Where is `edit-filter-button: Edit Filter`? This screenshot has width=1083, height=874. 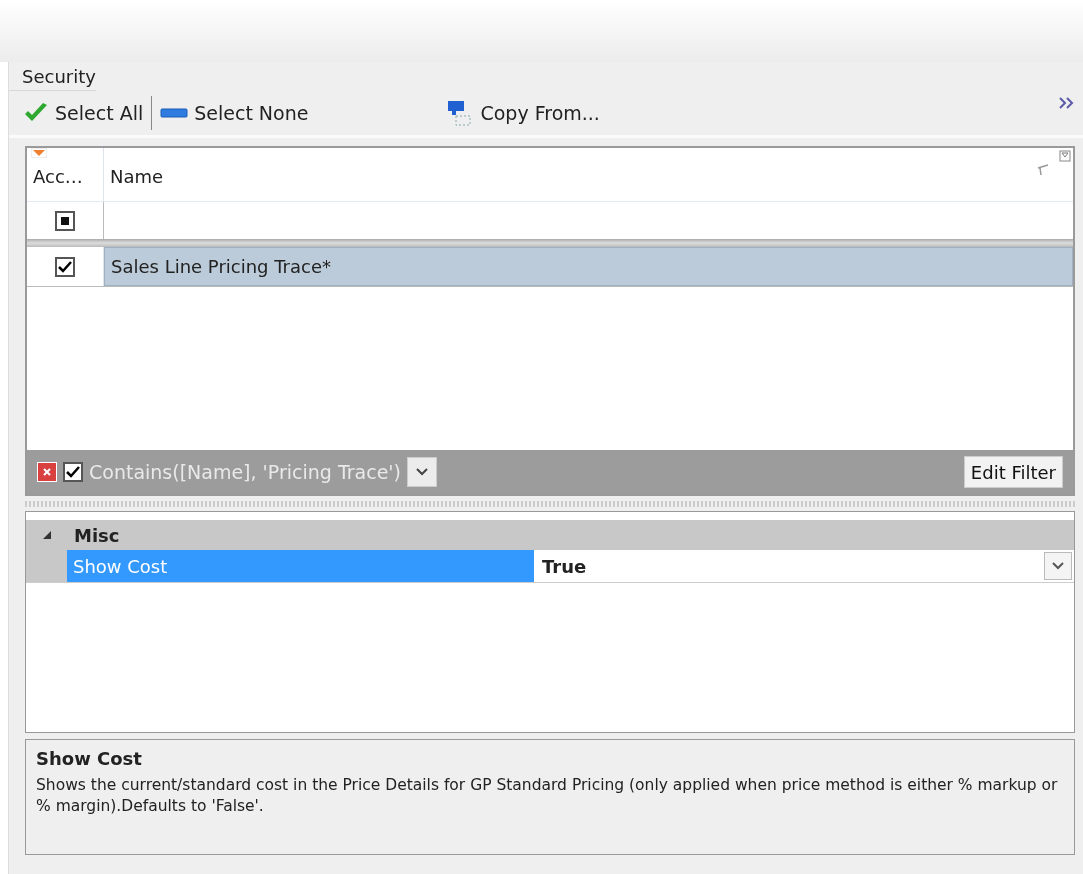
edit-filter-button: Edit Filter is located at coordinates (1013, 472).